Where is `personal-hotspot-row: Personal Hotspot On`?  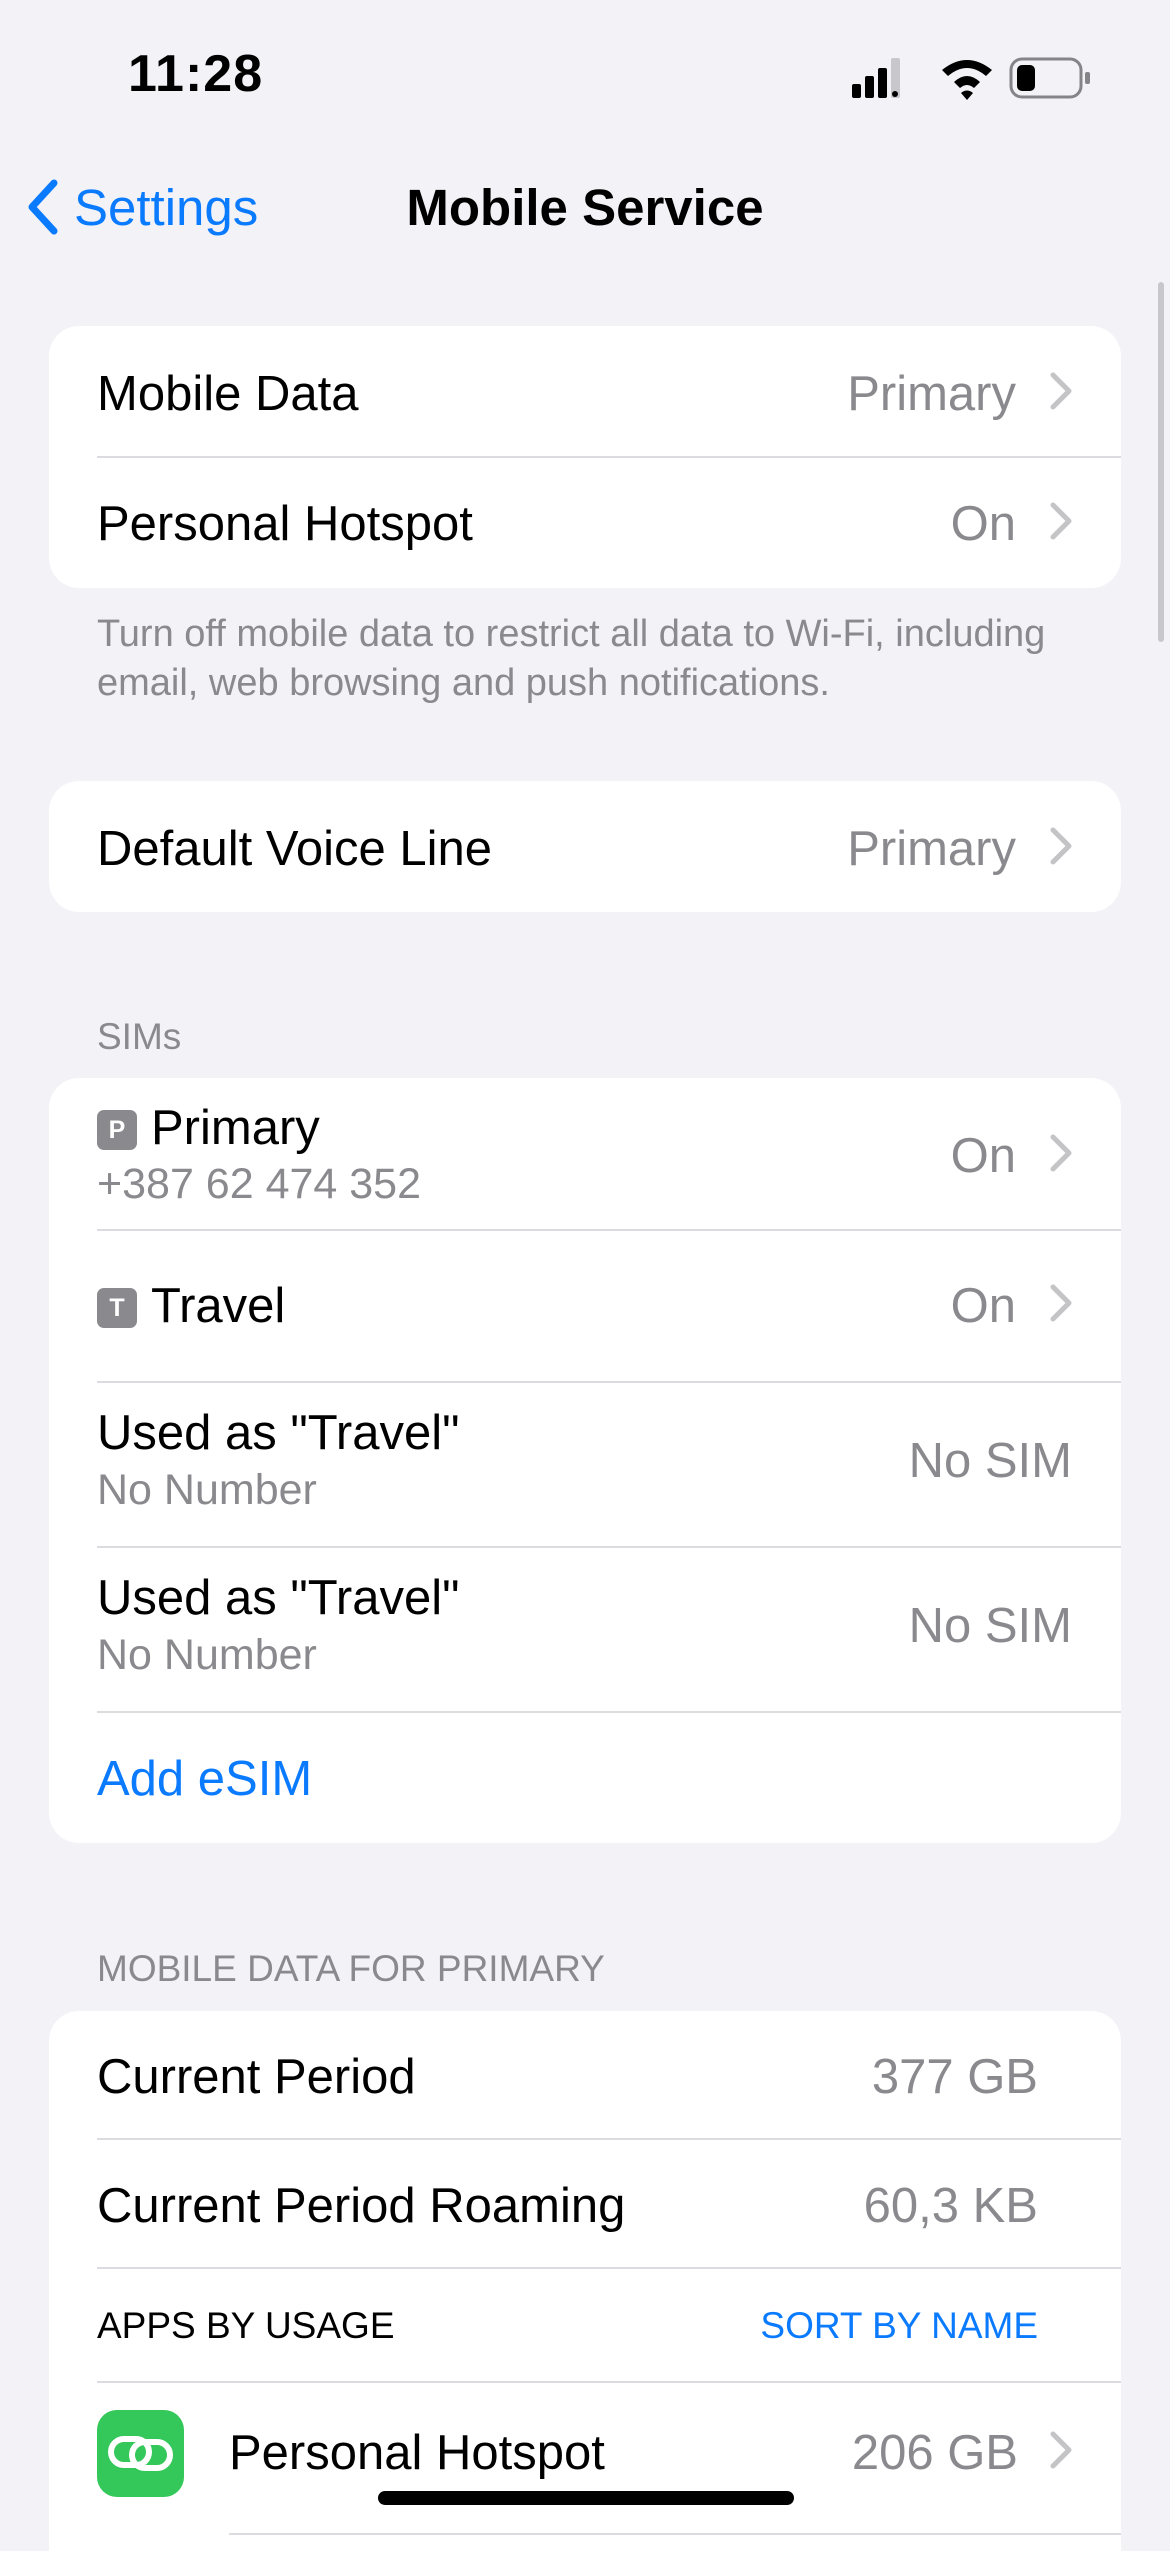
personal-hotspot-row: Personal Hotspot On is located at coordinates (585, 523).